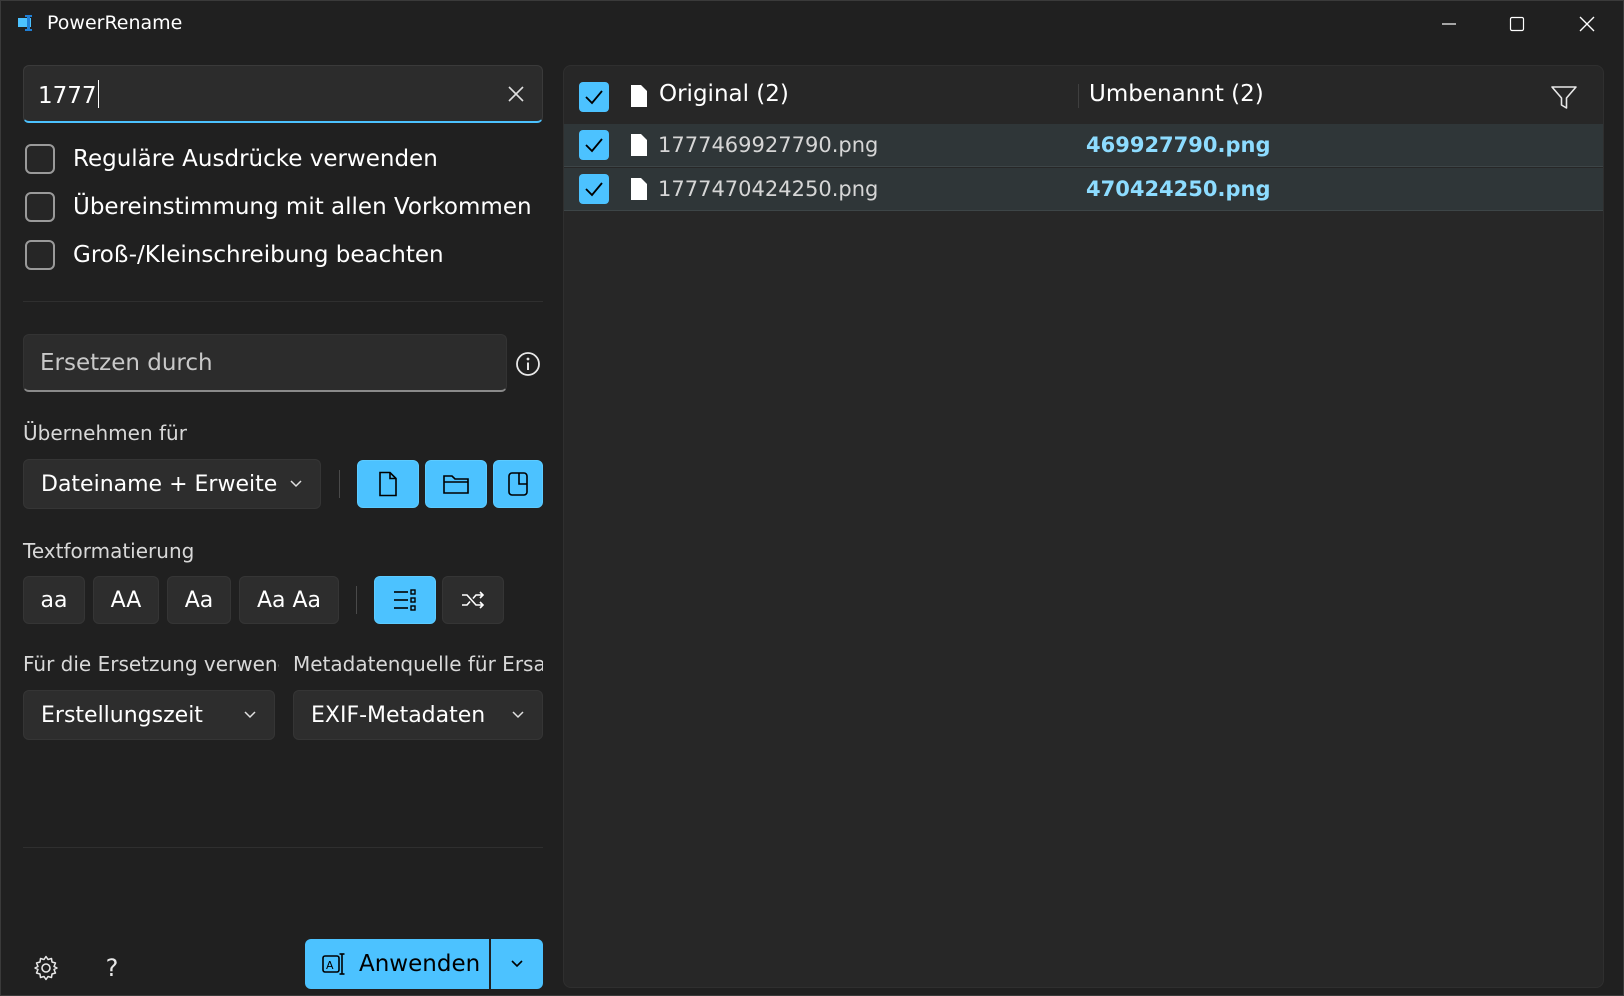 The height and width of the screenshot is (996, 1624). I want to click on random-button, so click(473, 600).